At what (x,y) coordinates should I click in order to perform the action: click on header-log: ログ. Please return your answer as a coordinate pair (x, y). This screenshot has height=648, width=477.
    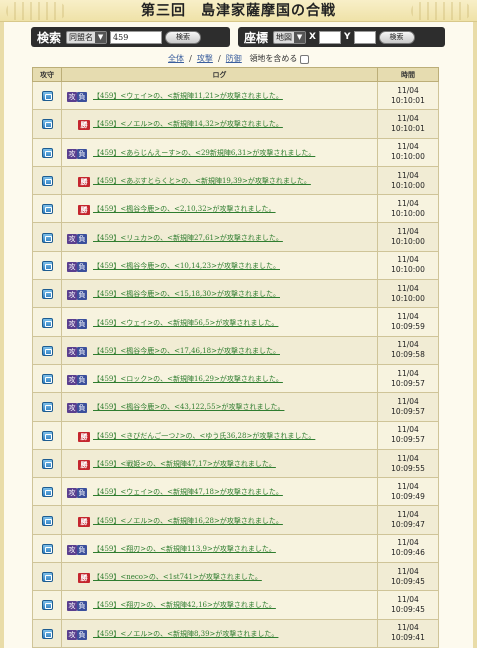
    Looking at the image, I should click on (219, 74).